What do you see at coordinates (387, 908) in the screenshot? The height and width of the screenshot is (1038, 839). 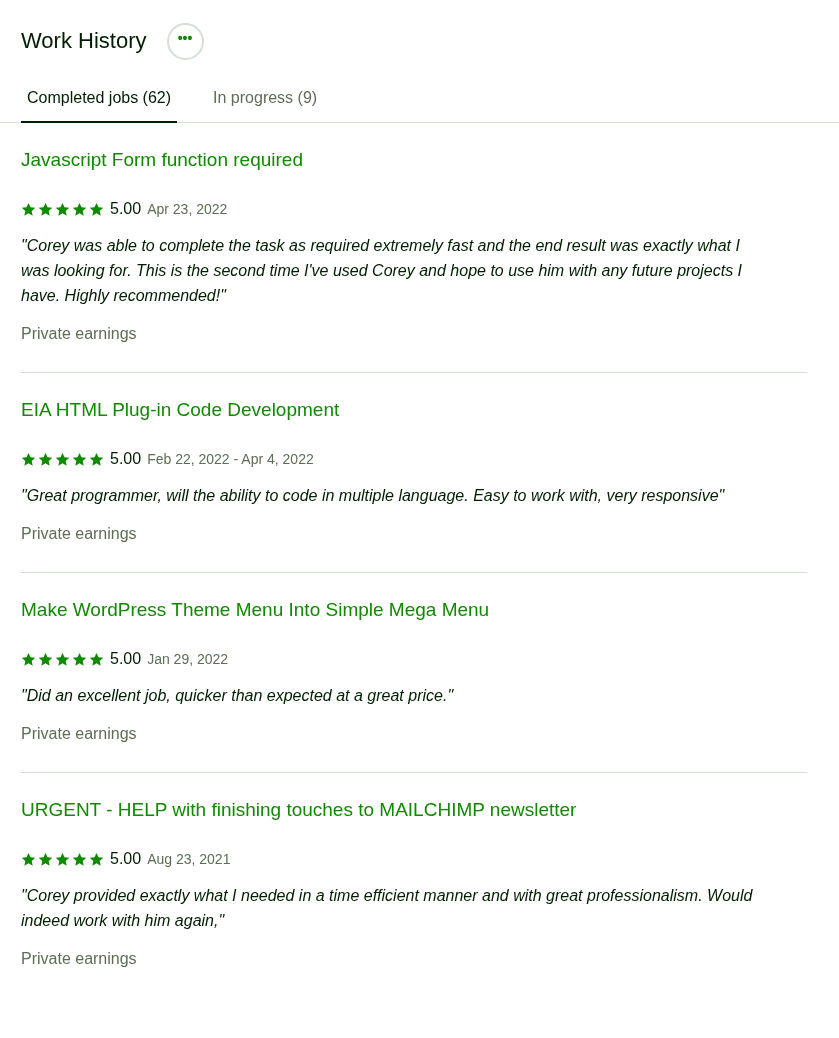 I see `feedback-text: "Corey provided exactly what I needed in a time efficient manner and with great professionalism. Would indeed work with him again,"` at bounding box center [387, 908].